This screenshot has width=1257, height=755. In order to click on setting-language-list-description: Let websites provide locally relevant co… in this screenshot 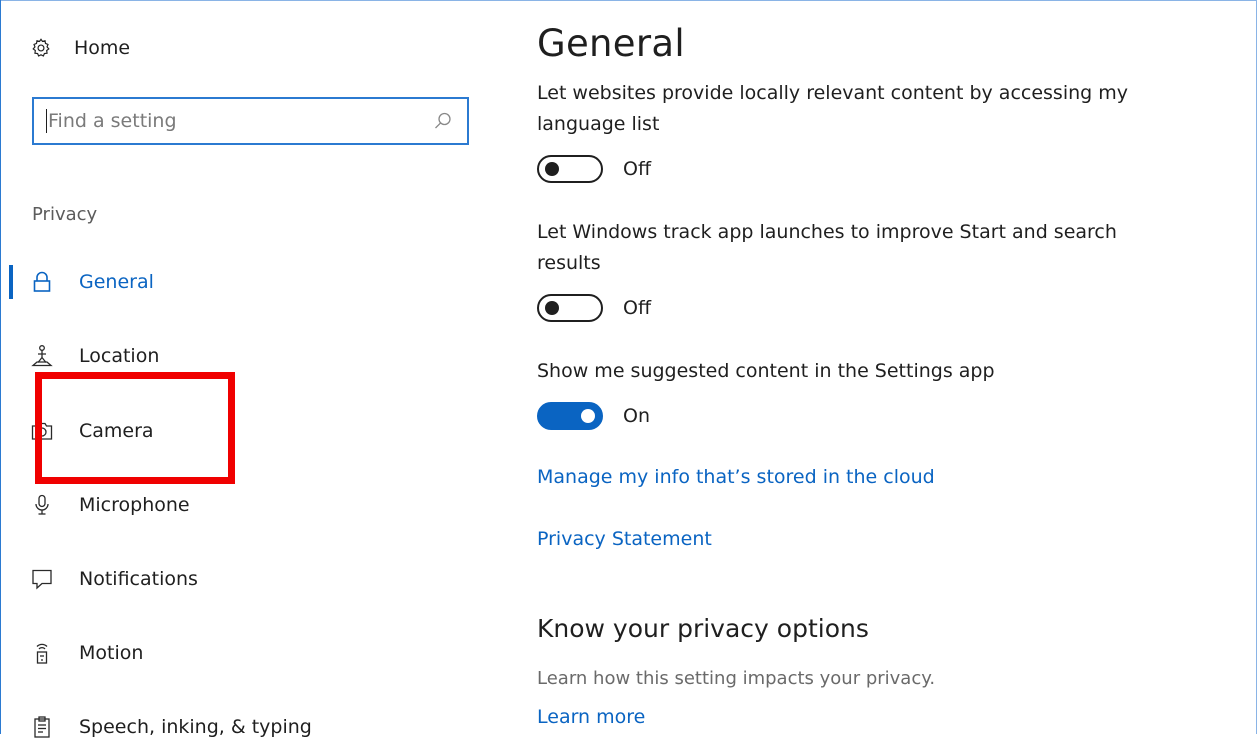, I will do `click(832, 108)`.